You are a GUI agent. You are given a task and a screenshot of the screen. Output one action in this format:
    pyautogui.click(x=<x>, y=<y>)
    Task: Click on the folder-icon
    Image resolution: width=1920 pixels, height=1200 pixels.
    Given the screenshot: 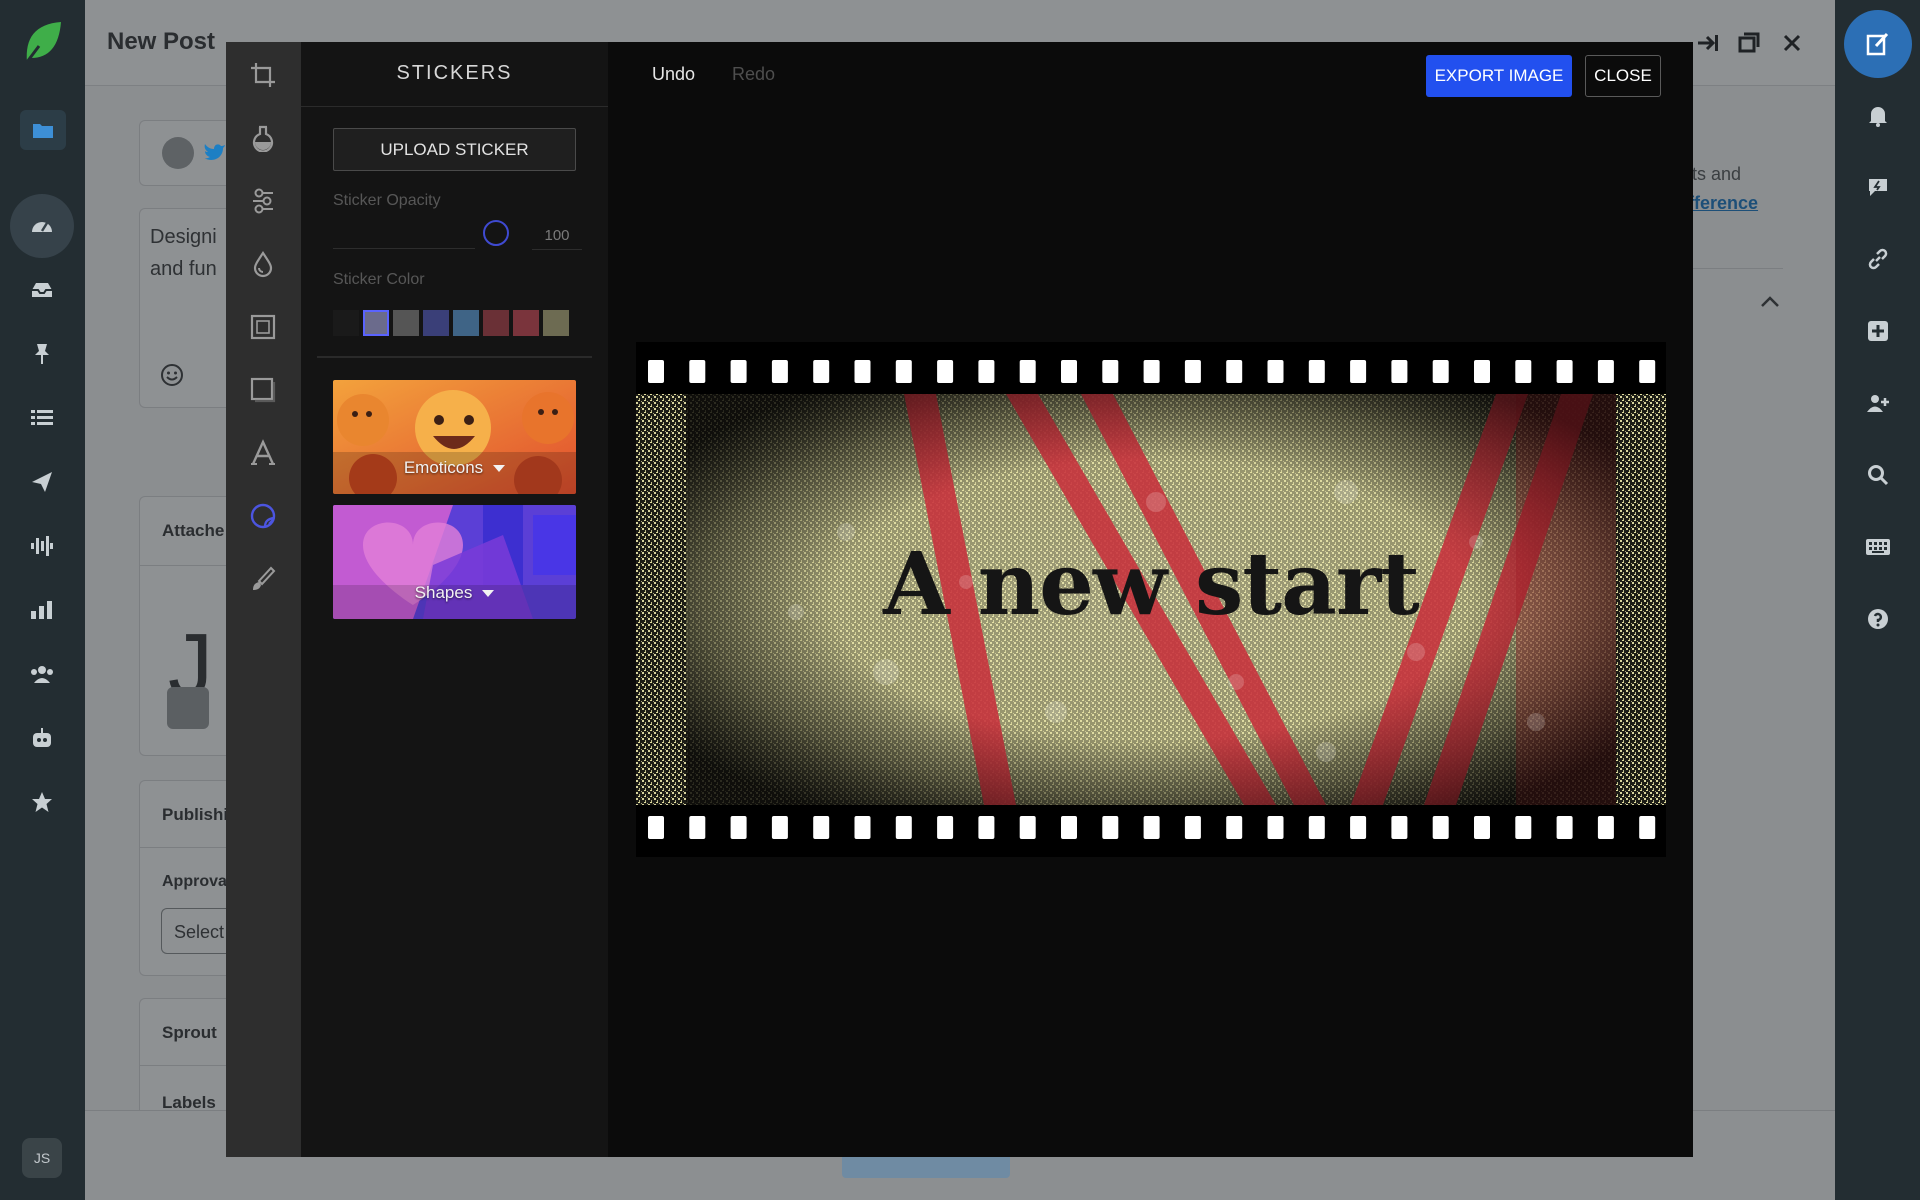 What is the action you would take?
    pyautogui.click(x=43, y=130)
    